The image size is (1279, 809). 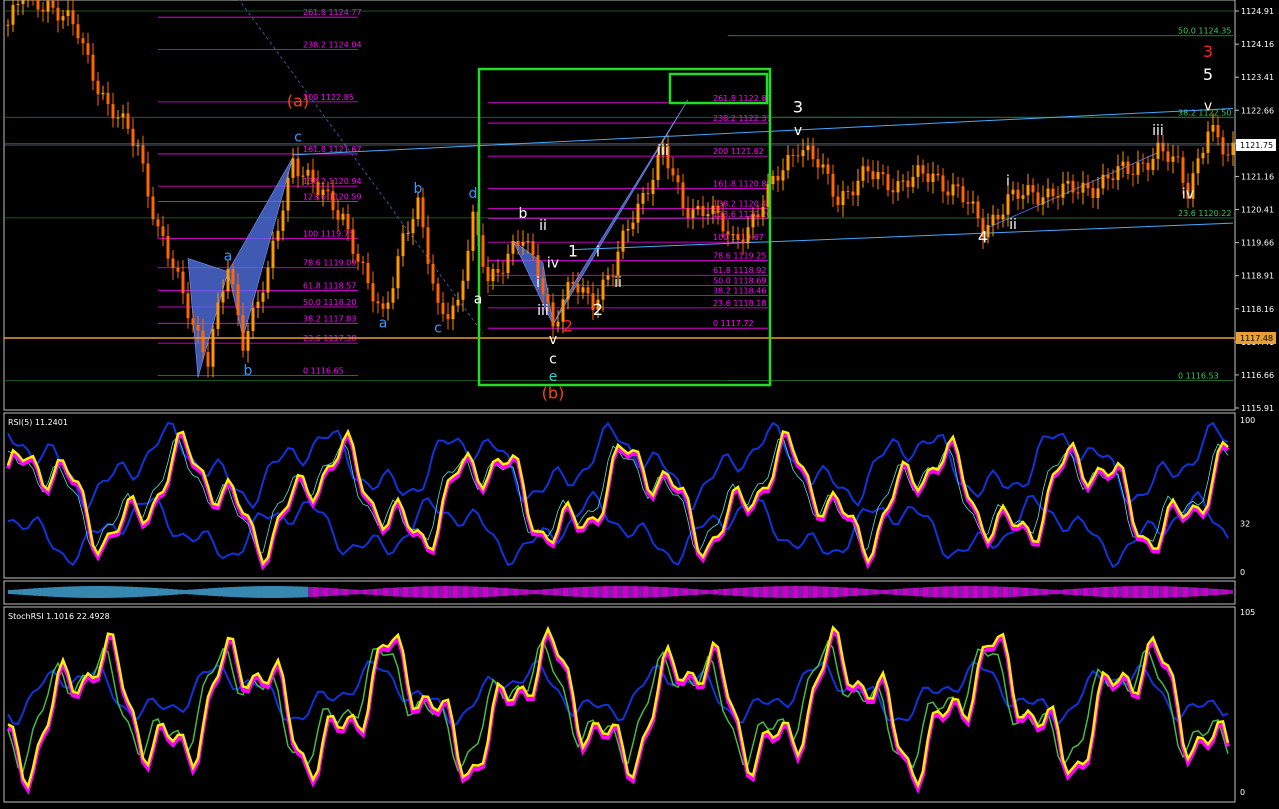 What do you see at coordinates (903, 236) in the screenshot?
I see `trendline-lower` at bounding box center [903, 236].